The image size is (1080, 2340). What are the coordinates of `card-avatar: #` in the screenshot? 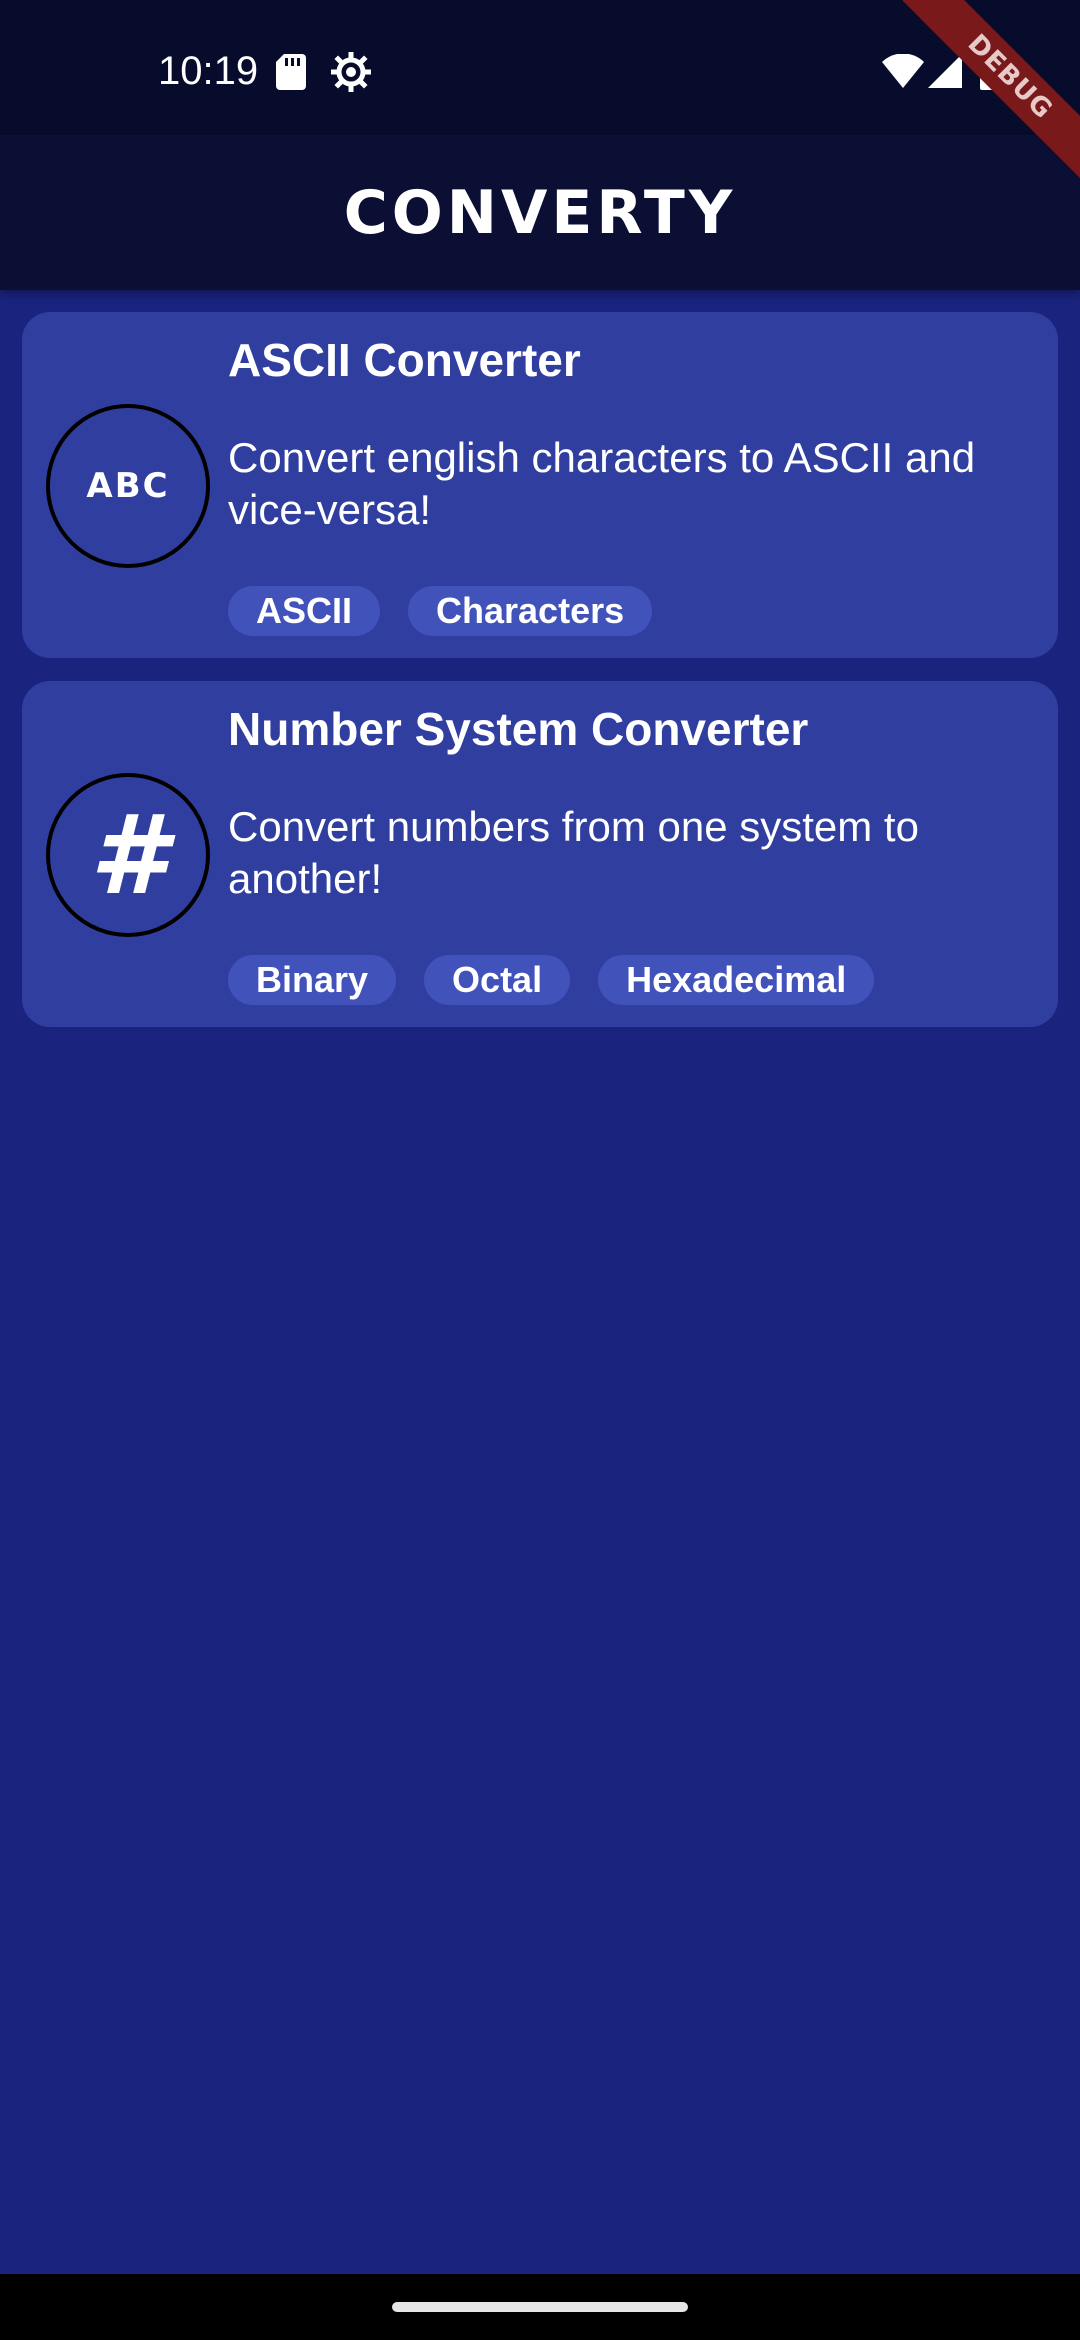 It's located at (128, 855).